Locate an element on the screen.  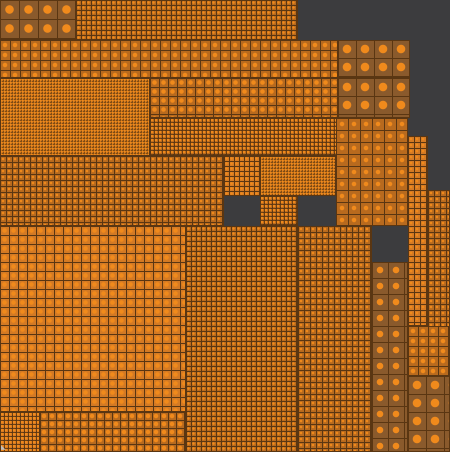
tile-region-small-tiles-lower-right is located at coordinates (335, 339).